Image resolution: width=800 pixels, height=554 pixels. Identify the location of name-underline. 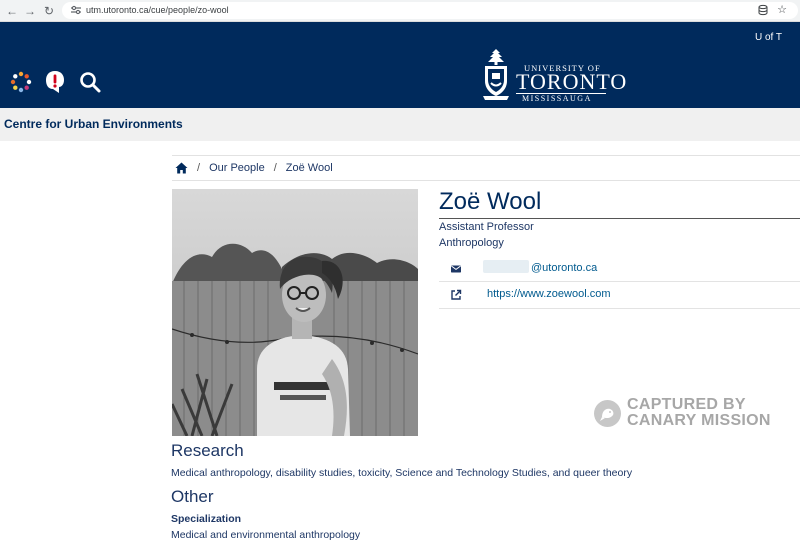
(619, 218).